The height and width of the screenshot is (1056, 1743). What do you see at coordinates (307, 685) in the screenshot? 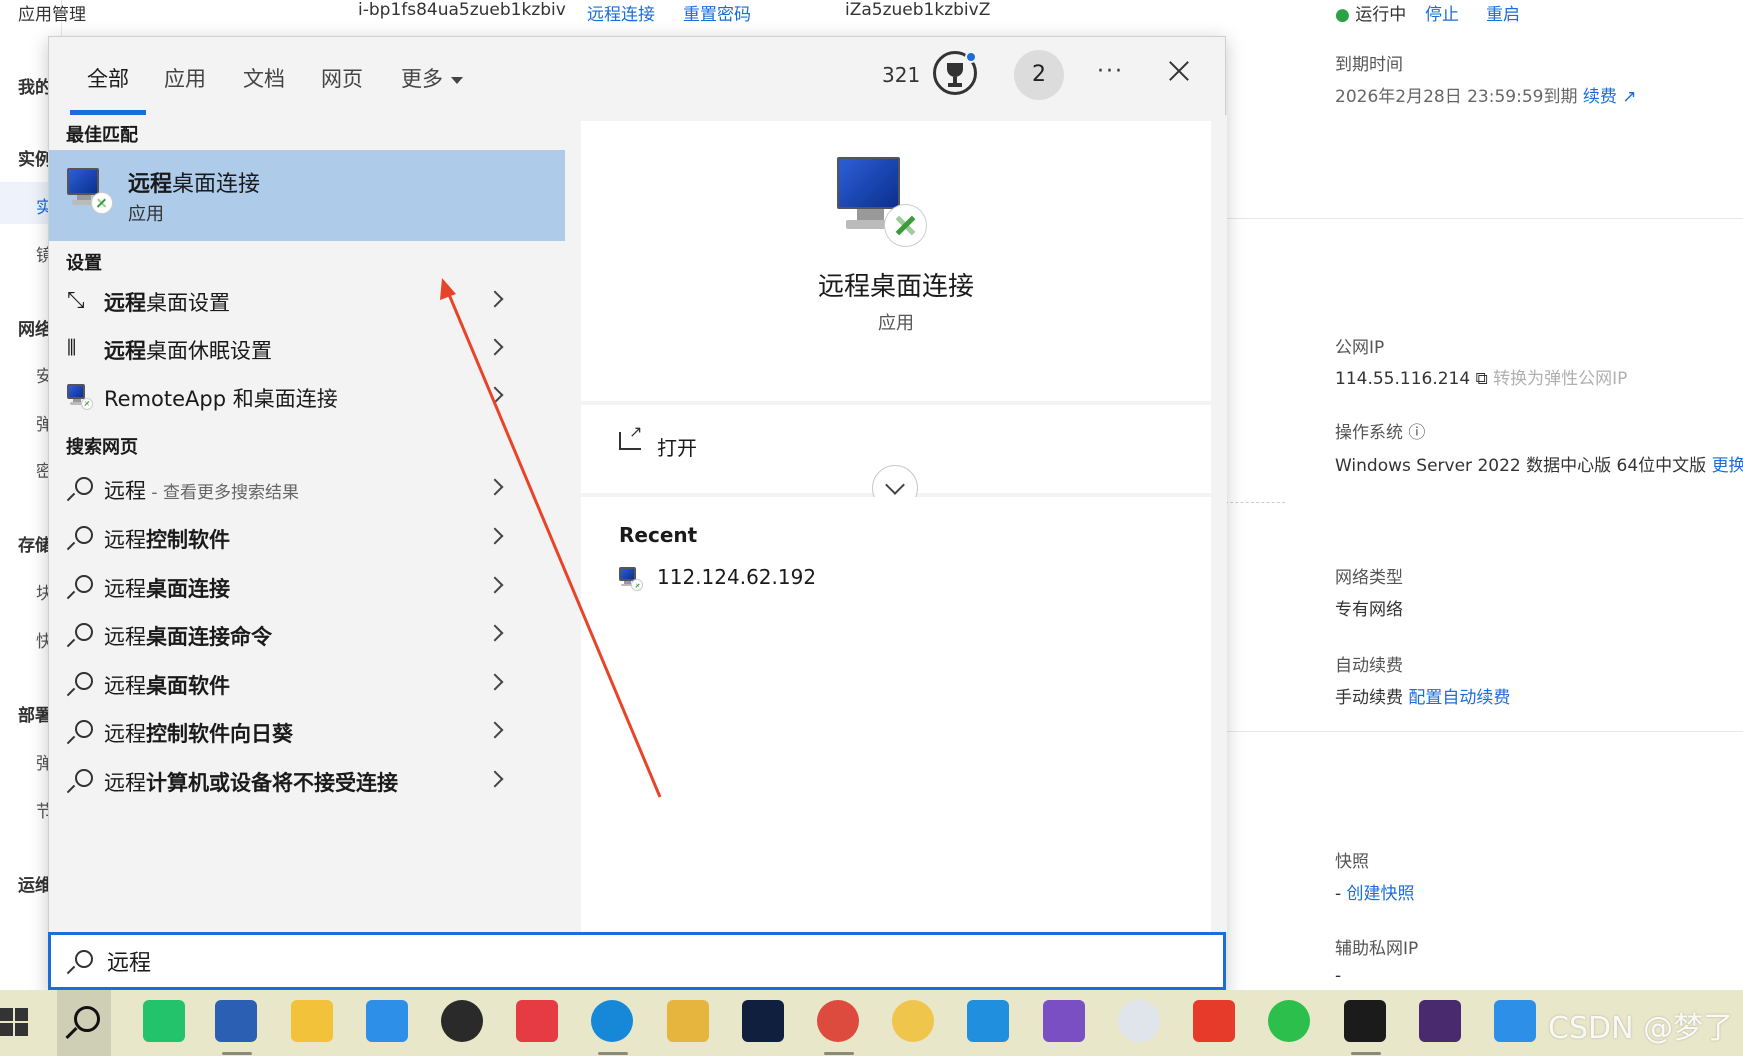
I see `web-result: 远程桌面软件` at bounding box center [307, 685].